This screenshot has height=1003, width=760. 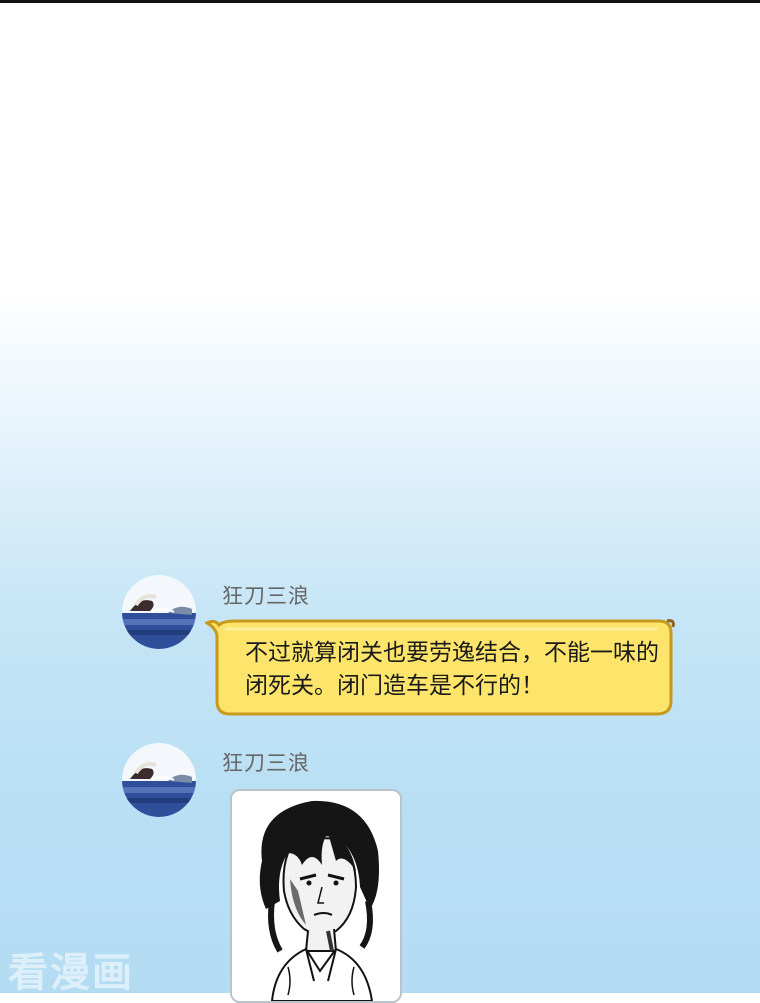 I want to click on message-text: 不过就算闭关也要劳逸结合，不能一味的闭死关。闭门造车是不行的！, so click(x=452, y=669).